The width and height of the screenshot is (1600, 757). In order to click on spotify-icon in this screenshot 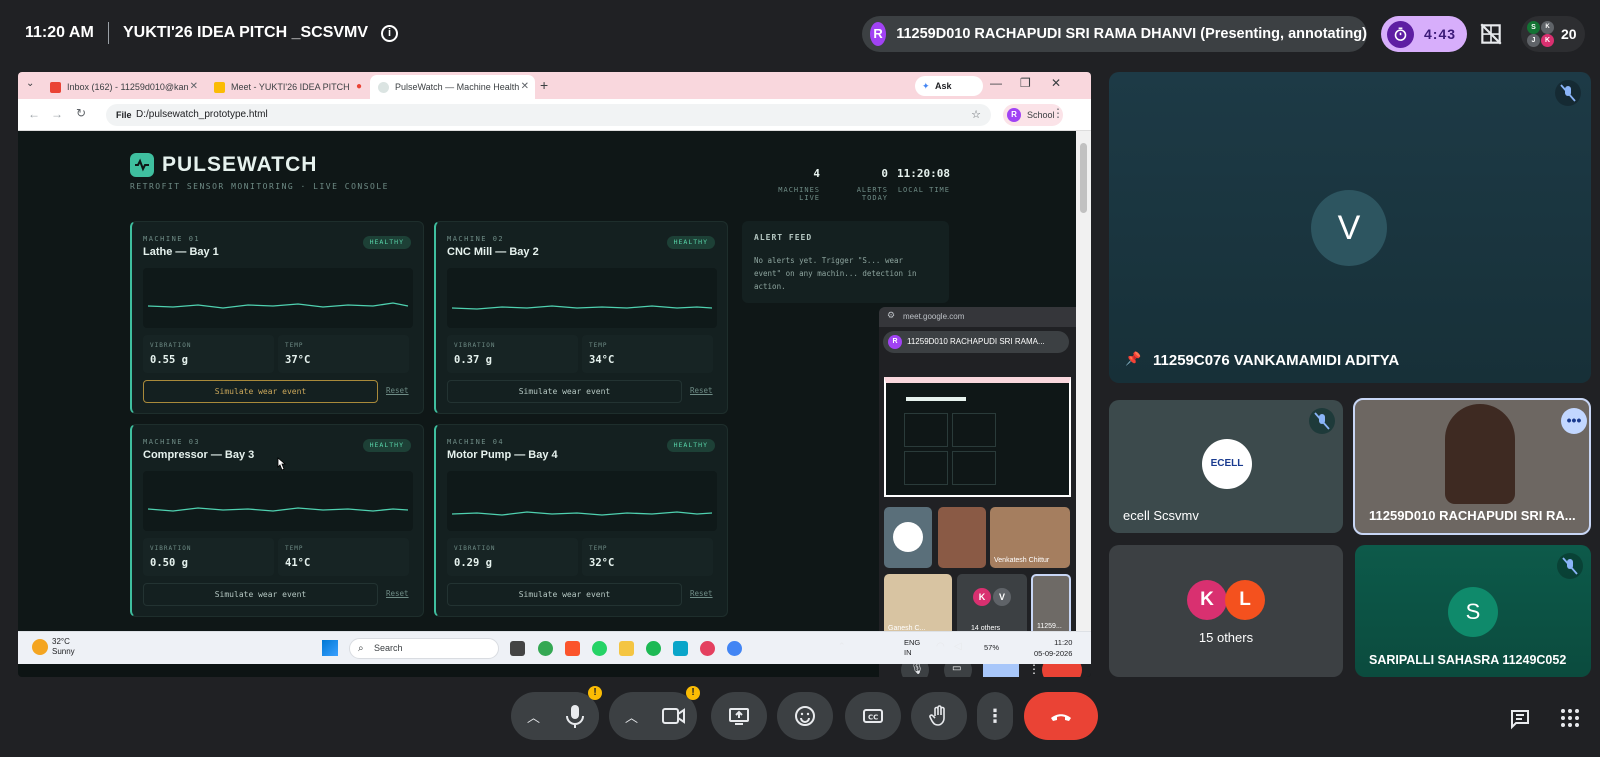, I will do `click(653, 648)`.